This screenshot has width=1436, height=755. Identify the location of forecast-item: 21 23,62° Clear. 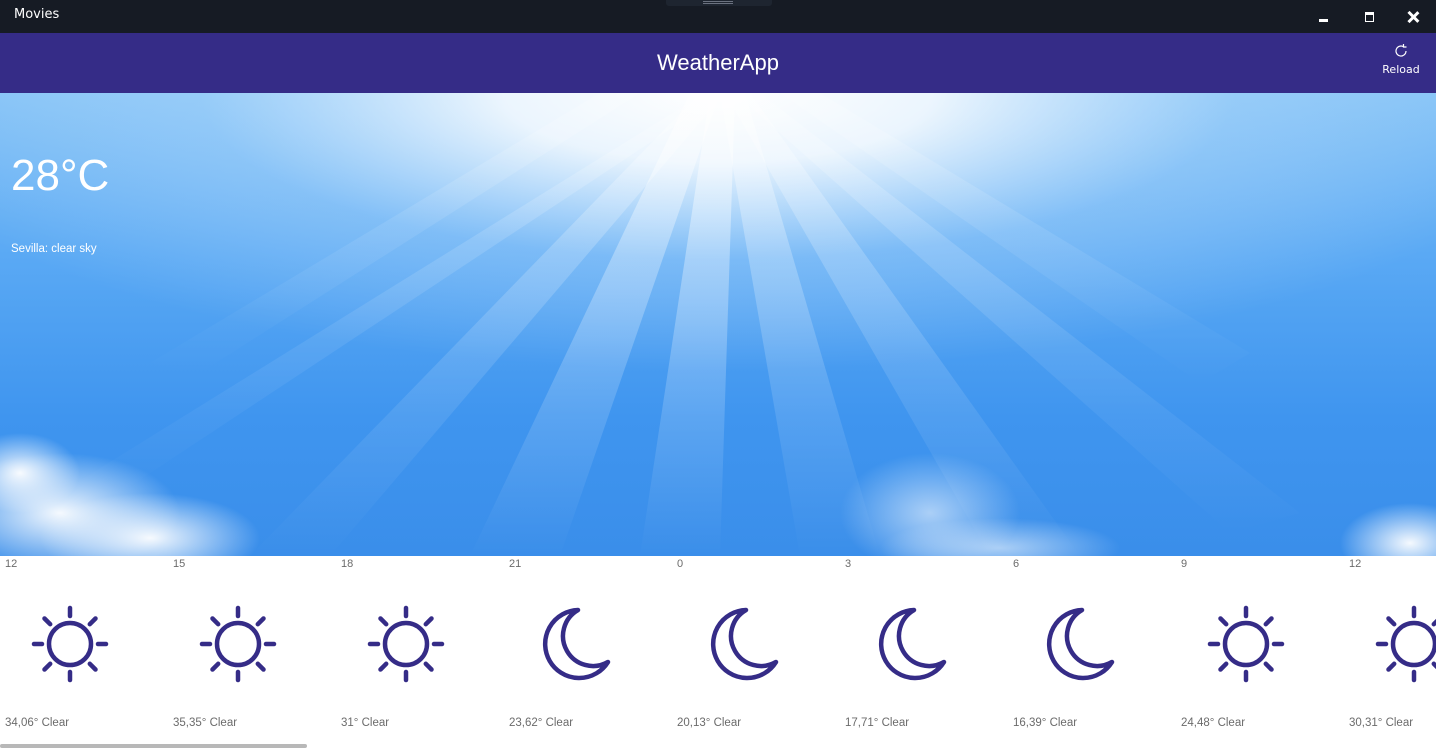
(588, 651).